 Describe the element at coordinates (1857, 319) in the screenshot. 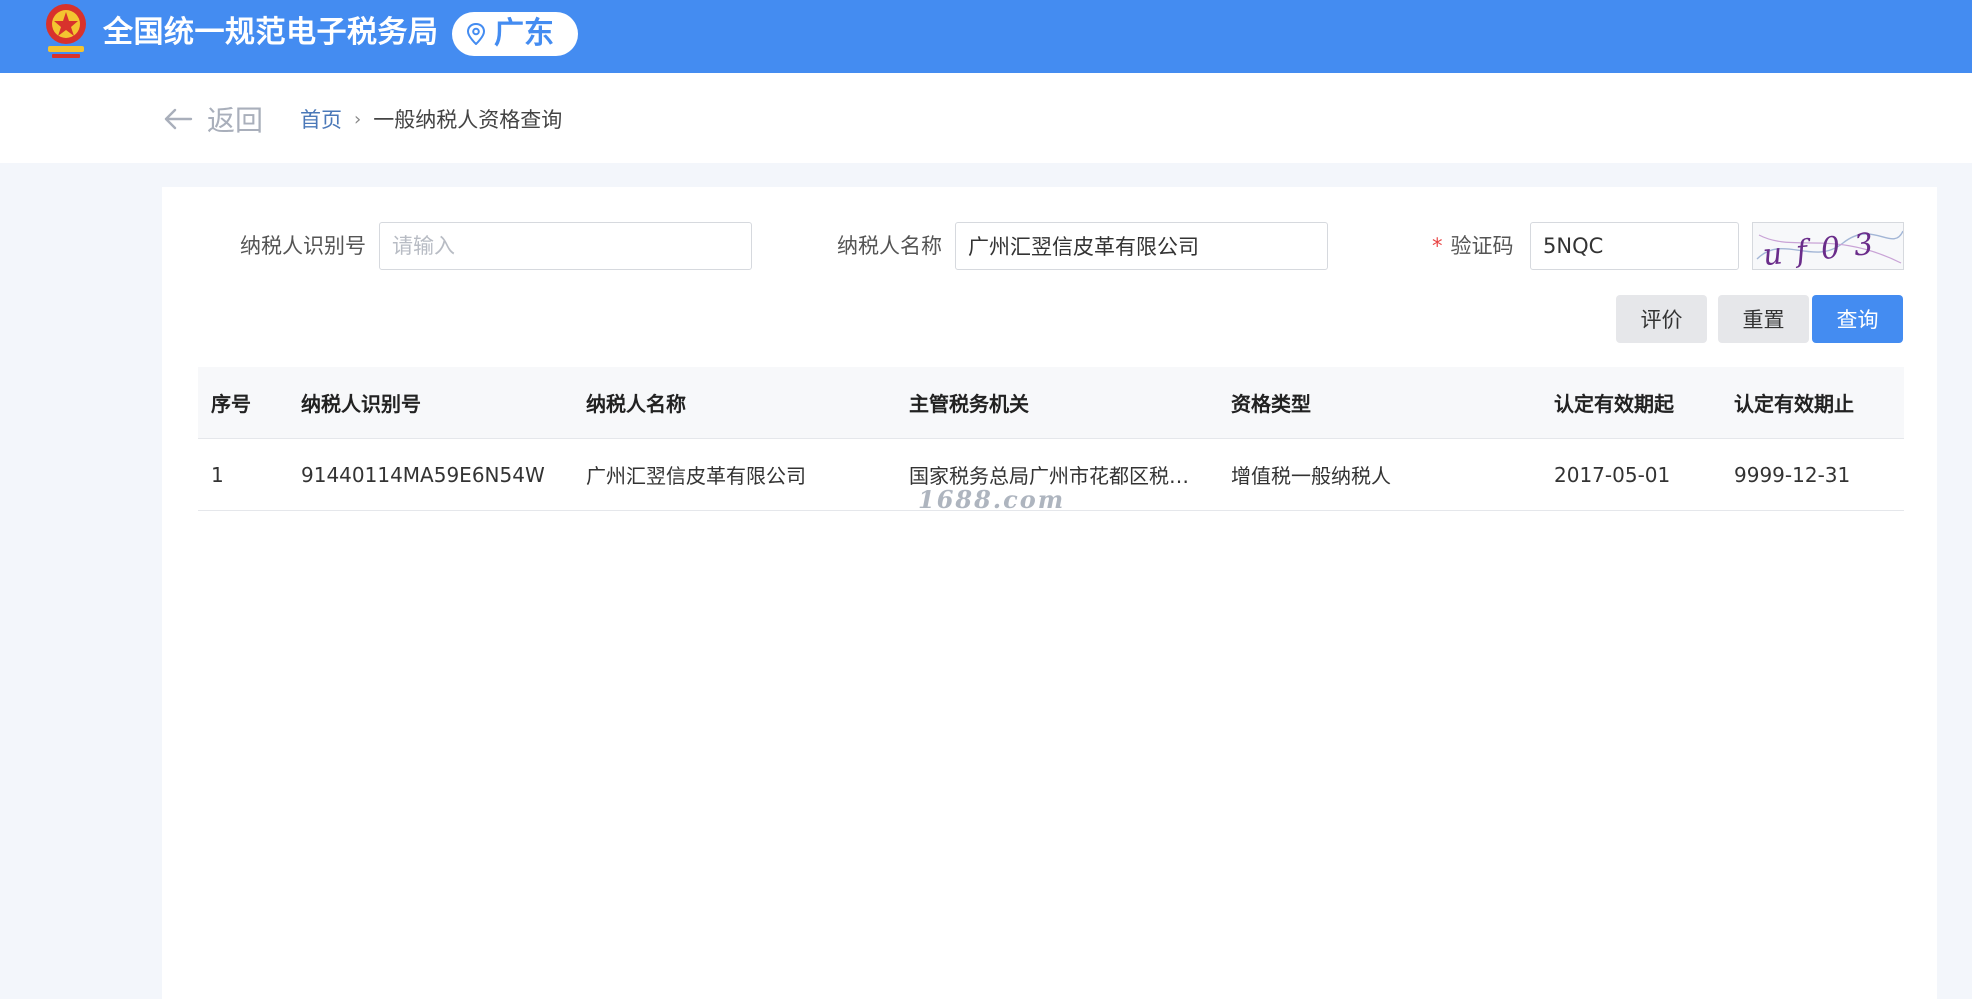

I see `query-button: 查询` at that location.